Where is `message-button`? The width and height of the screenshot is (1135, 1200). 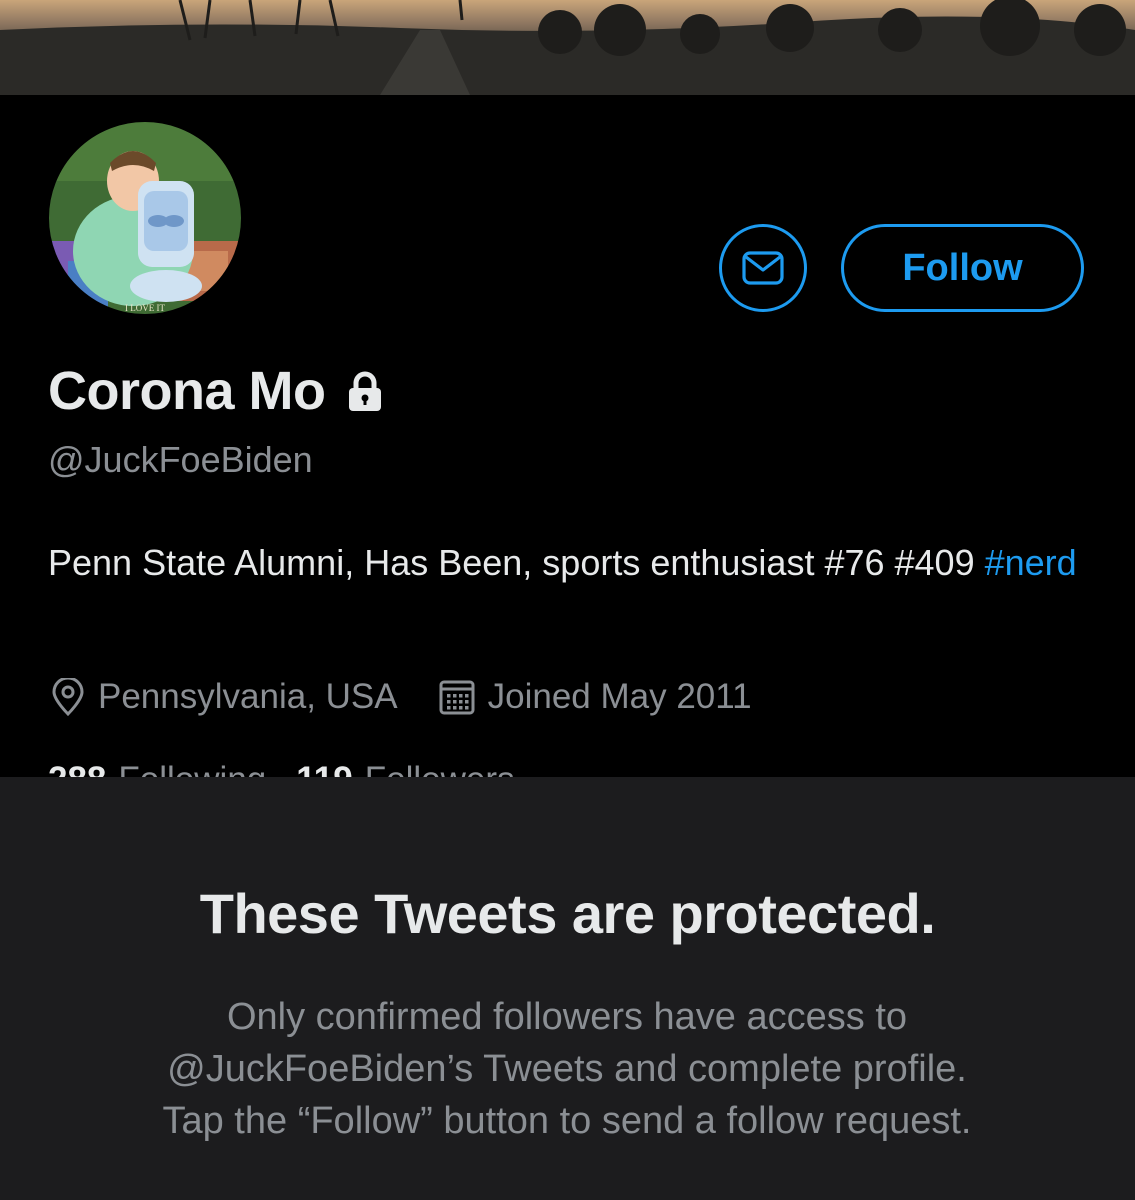 message-button is located at coordinates (763, 268).